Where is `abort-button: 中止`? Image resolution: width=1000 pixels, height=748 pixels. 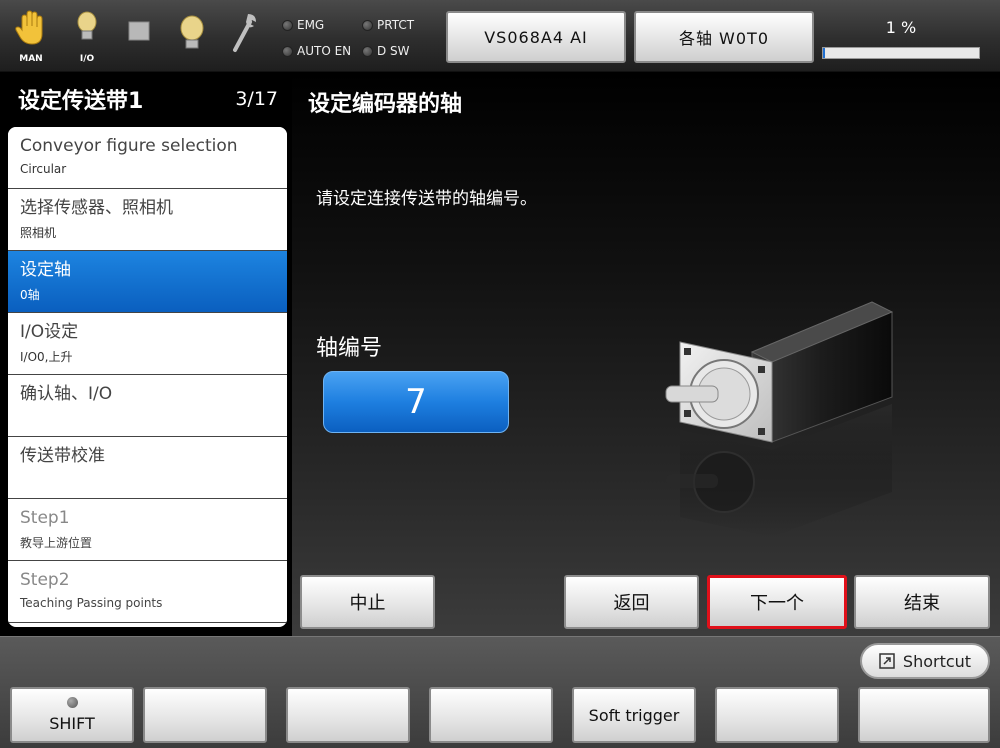 abort-button: 中止 is located at coordinates (367, 602).